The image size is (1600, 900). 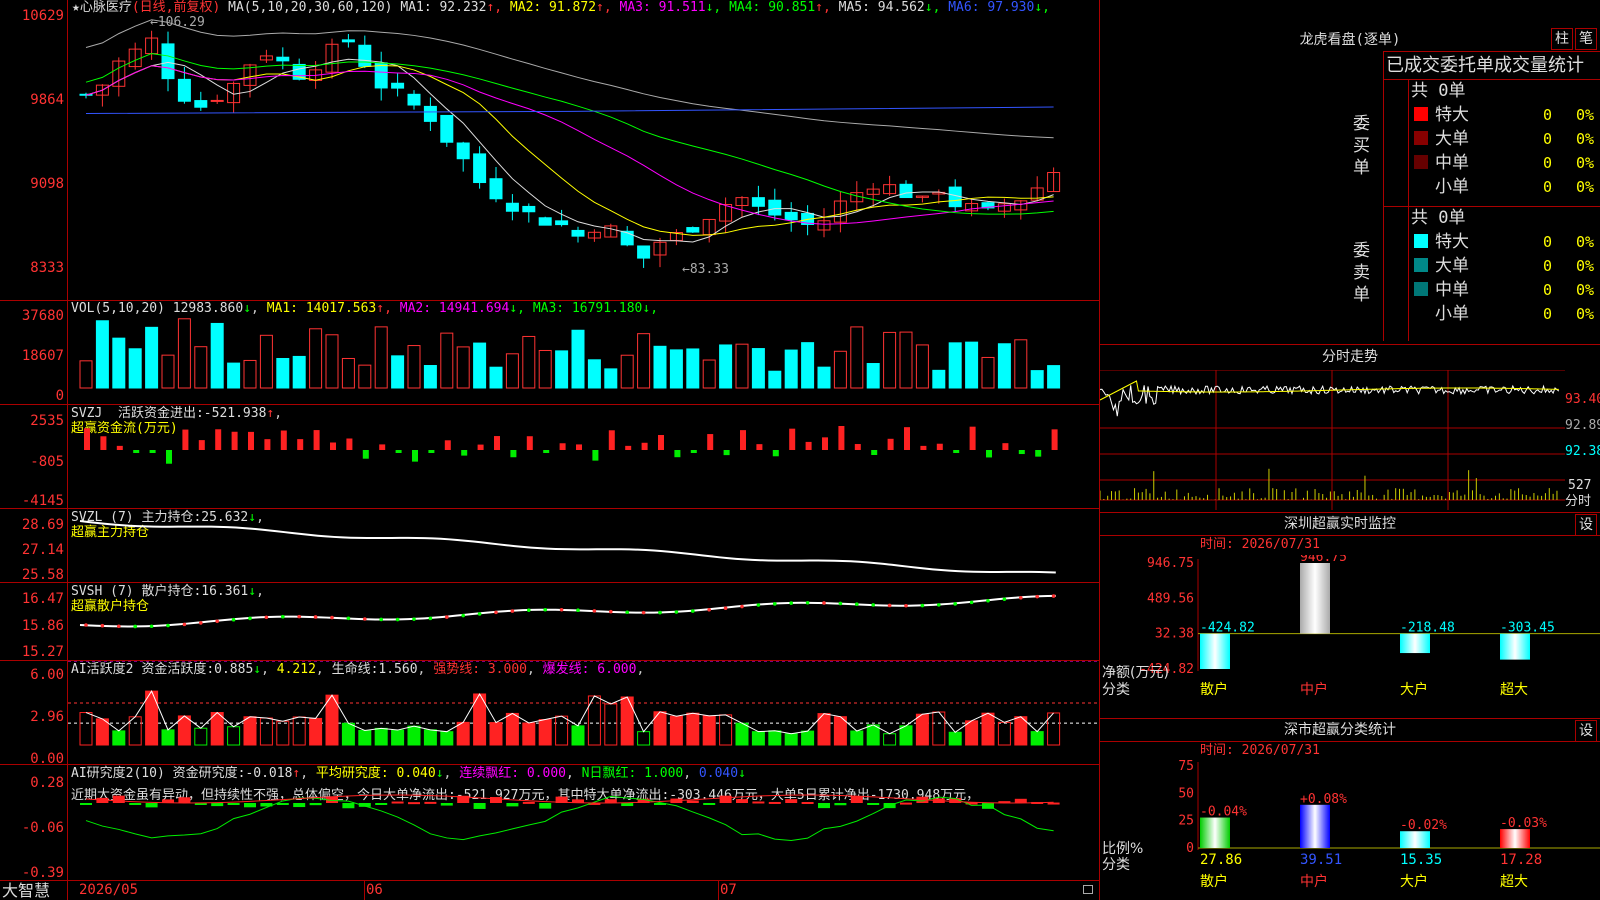 What do you see at coordinates (583, 352) in the screenshot?
I see `volume-chart` at bounding box center [583, 352].